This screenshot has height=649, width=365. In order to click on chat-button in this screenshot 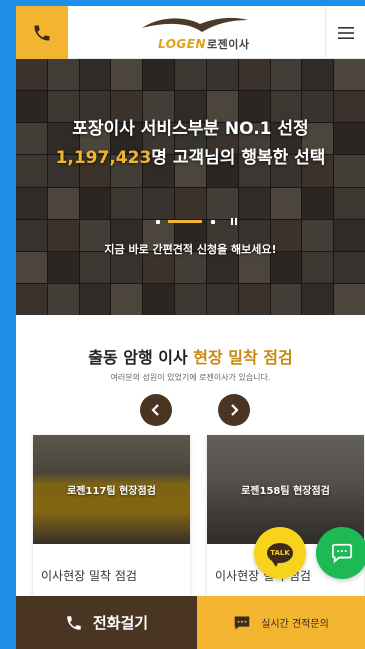, I will do `click(340, 553)`.